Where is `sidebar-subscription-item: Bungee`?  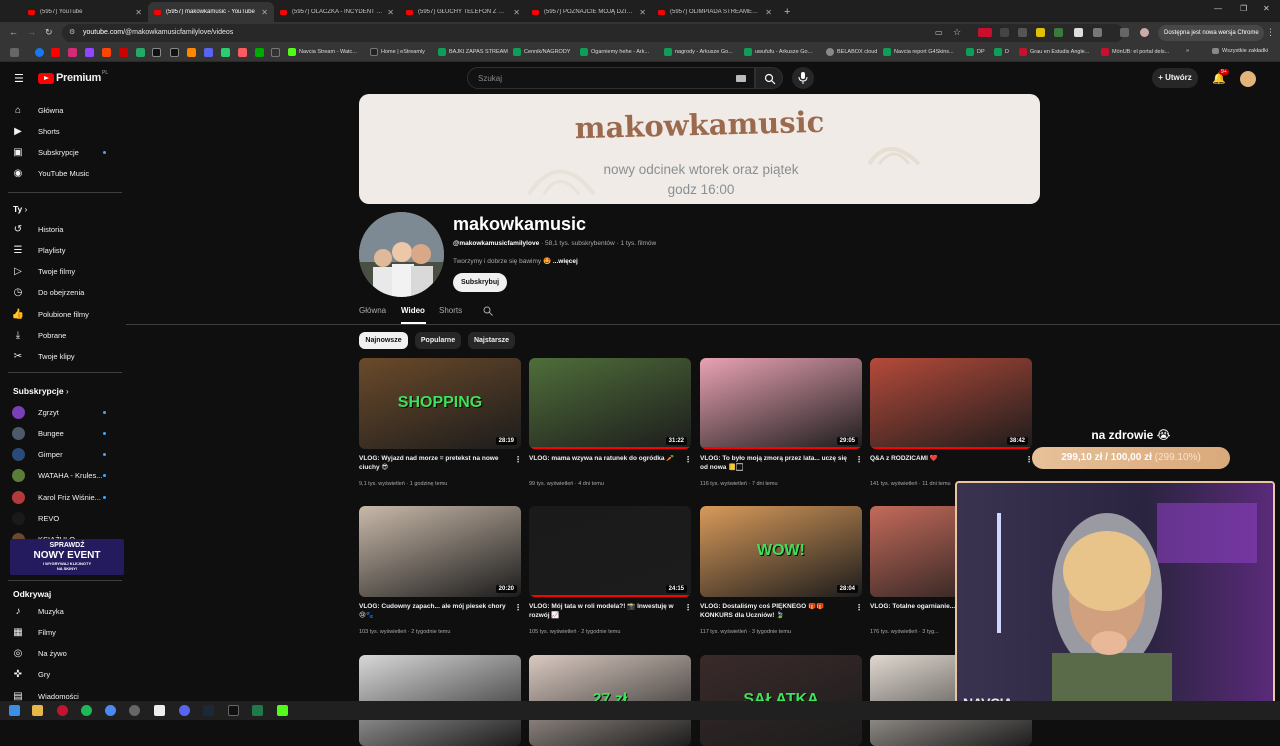
sidebar-subscription-item: Bungee is located at coordinates (66, 433).